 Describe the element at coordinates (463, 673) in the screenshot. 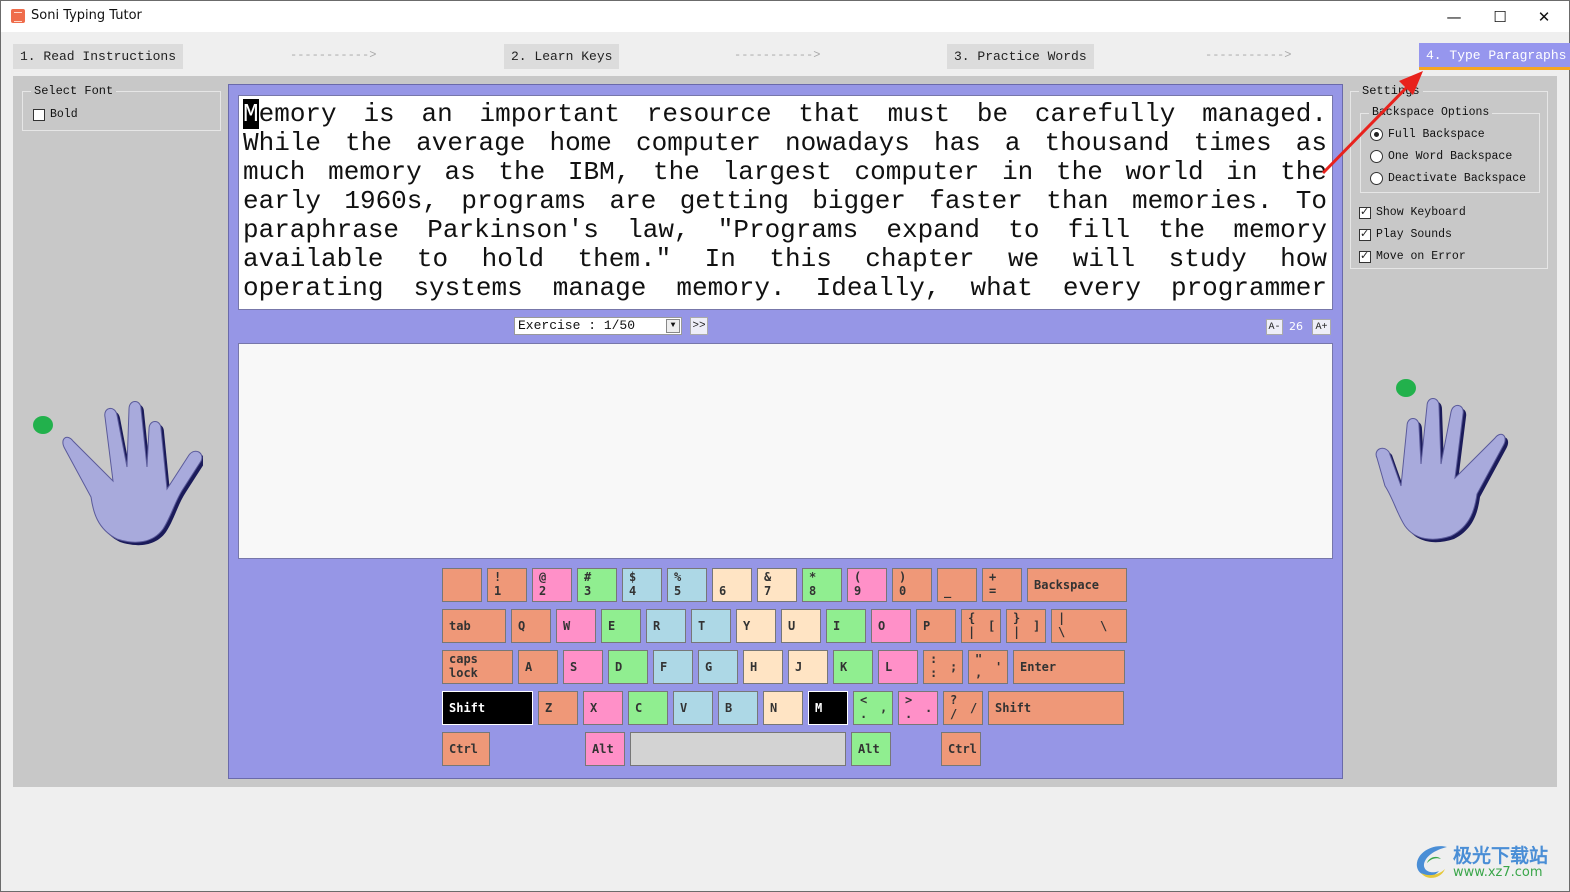

I see `key-label-bot: lock` at that location.